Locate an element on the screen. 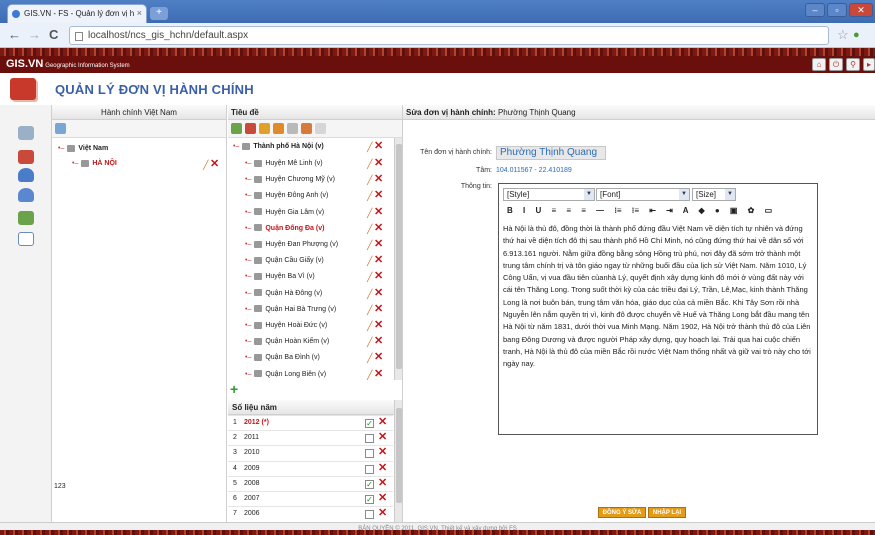  map-icon is located at coordinates (26, 157).